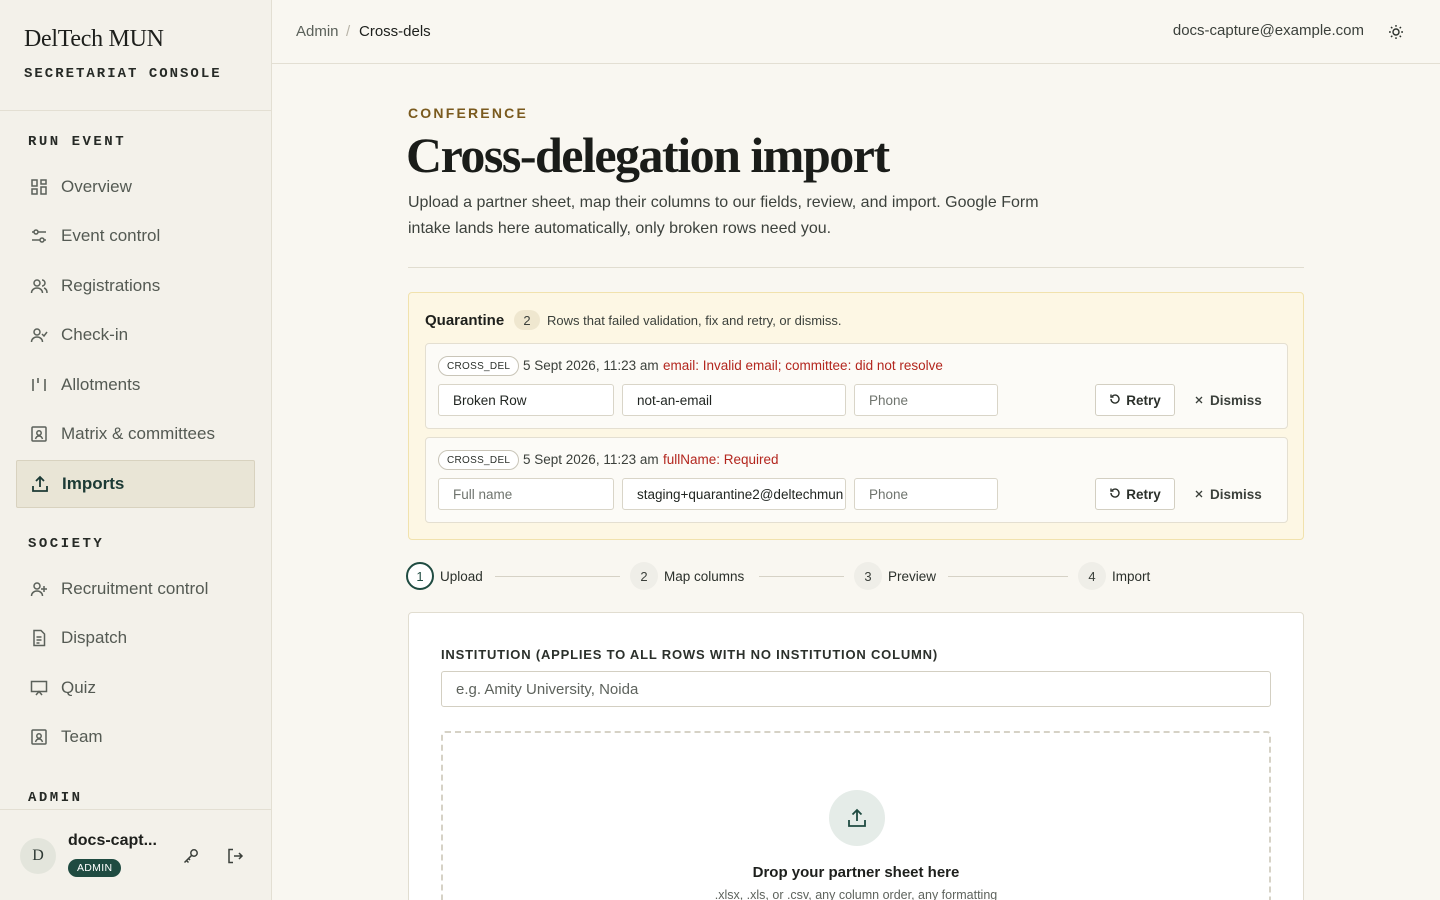  Describe the element at coordinates (704, 576) in the screenshot. I see `step-label: Map columns` at that location.